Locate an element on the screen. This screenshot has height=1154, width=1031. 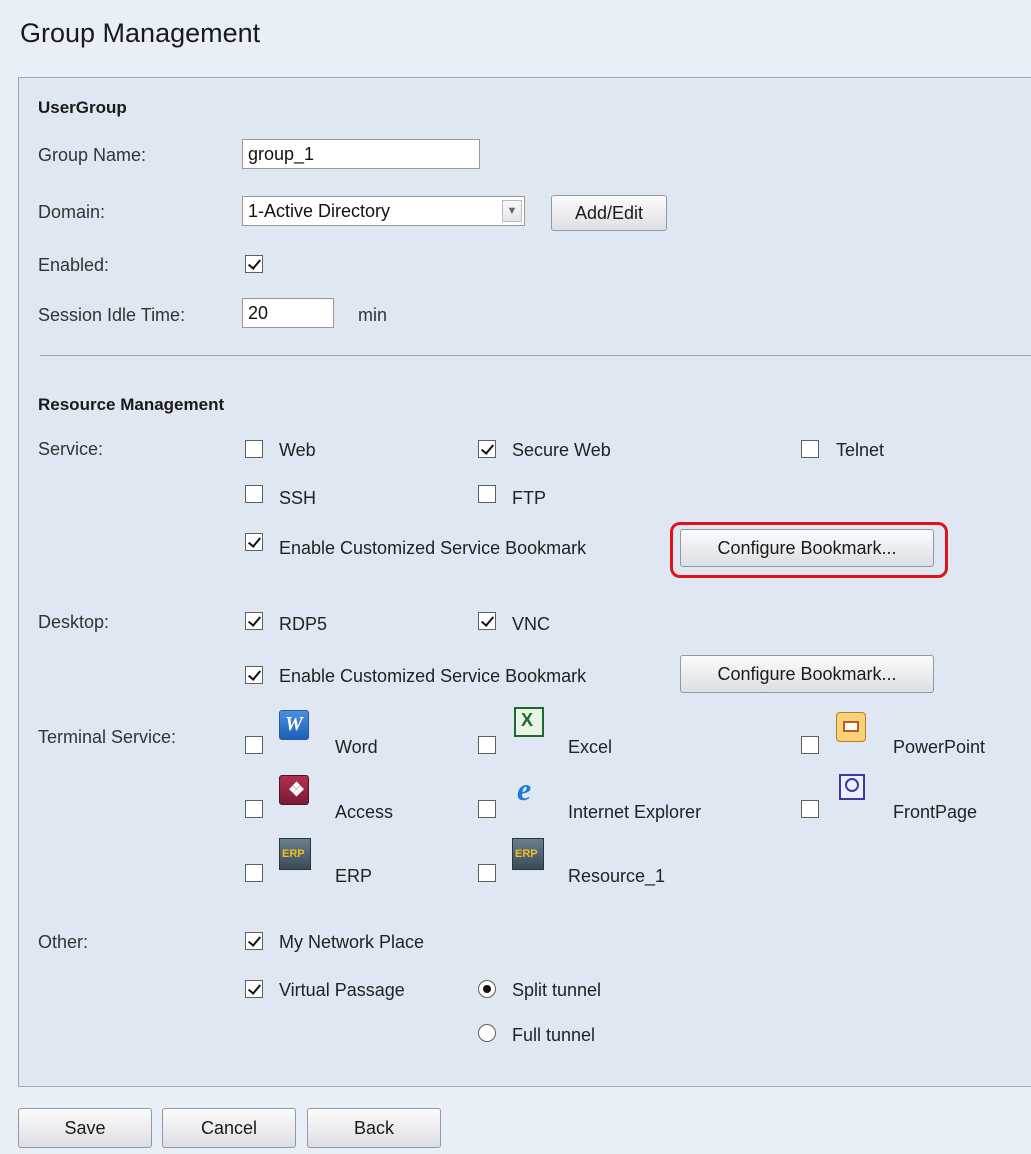
group-name-label: Group Name: is located at coordinates (92, 155).